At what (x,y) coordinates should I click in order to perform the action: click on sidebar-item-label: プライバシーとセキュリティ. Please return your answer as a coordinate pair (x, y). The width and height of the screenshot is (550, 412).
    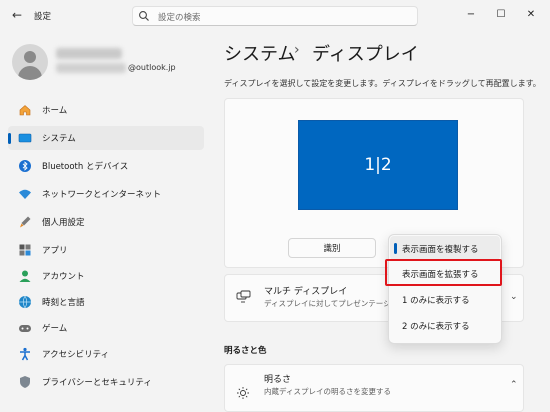
    Looking at the image, I should click on (97, 383).